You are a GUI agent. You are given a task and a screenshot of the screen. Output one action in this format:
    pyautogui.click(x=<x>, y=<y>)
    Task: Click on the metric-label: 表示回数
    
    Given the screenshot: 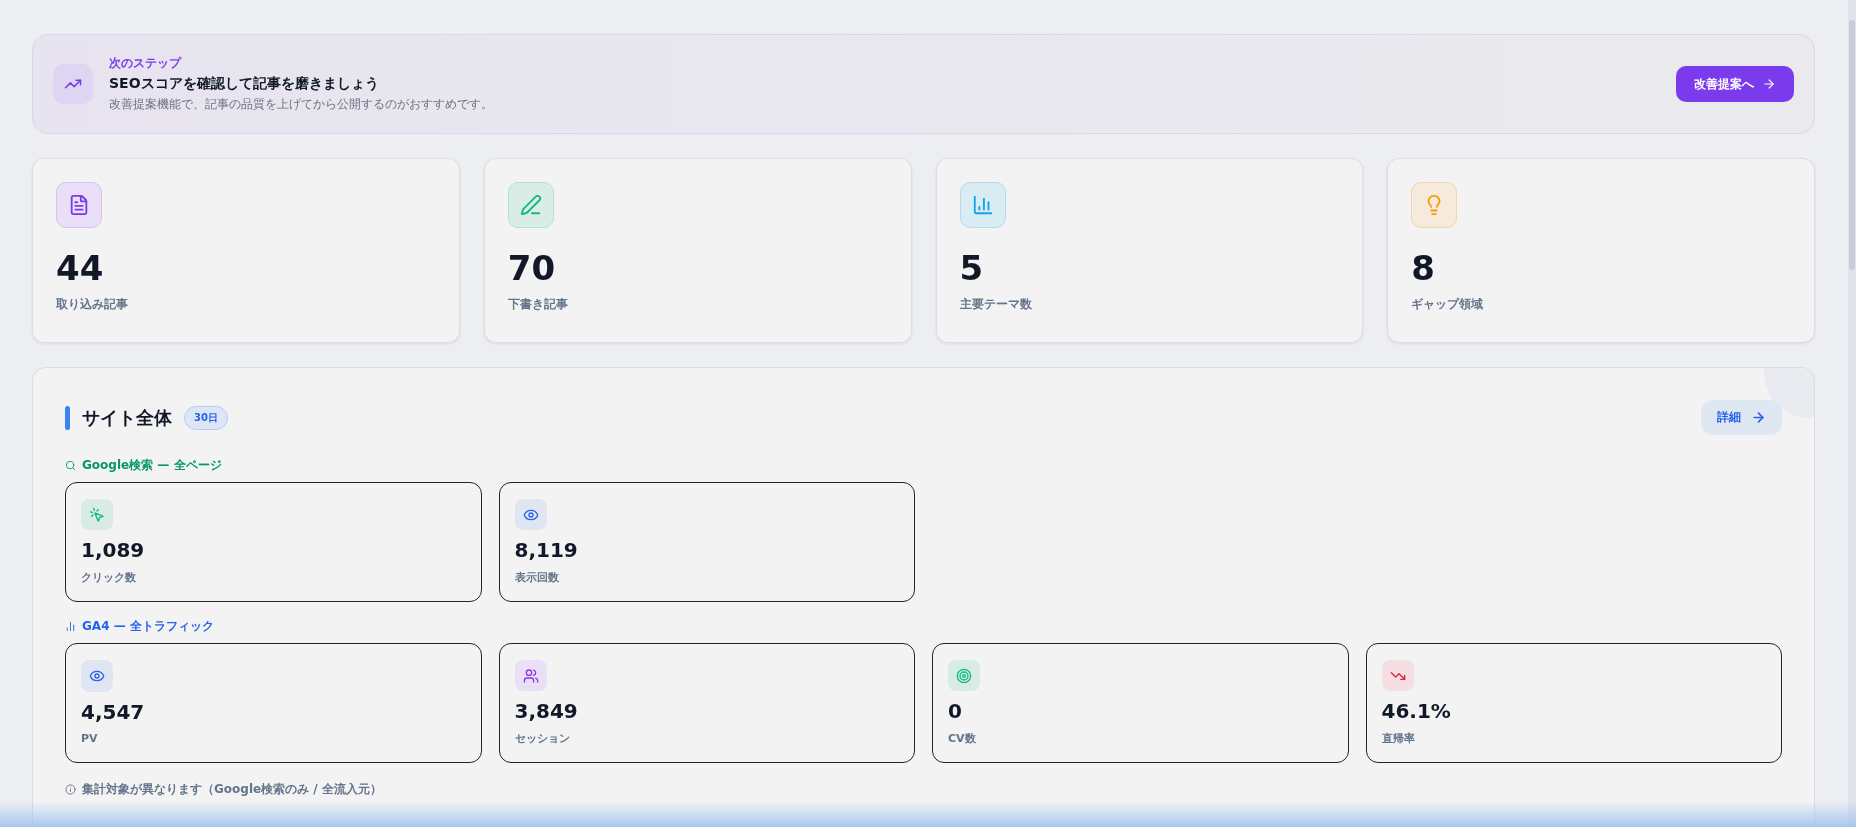 What is the action you would take?
    pyautogui.click(x=537, y=577)
    